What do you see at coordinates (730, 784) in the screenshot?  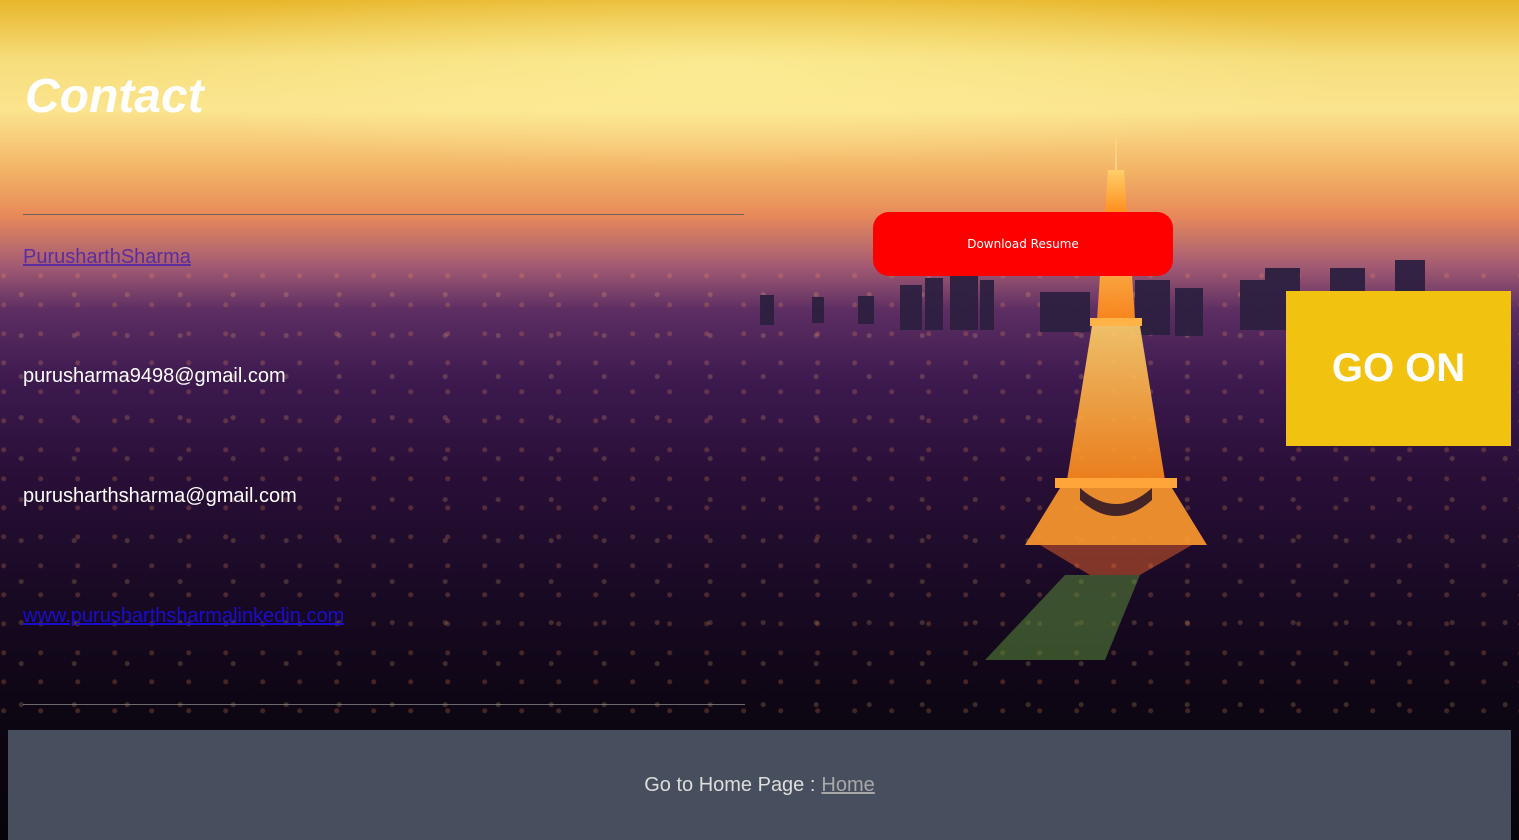 I see `footer-prefix-text: Go to Home Page :` at bounding box center [730, 784].